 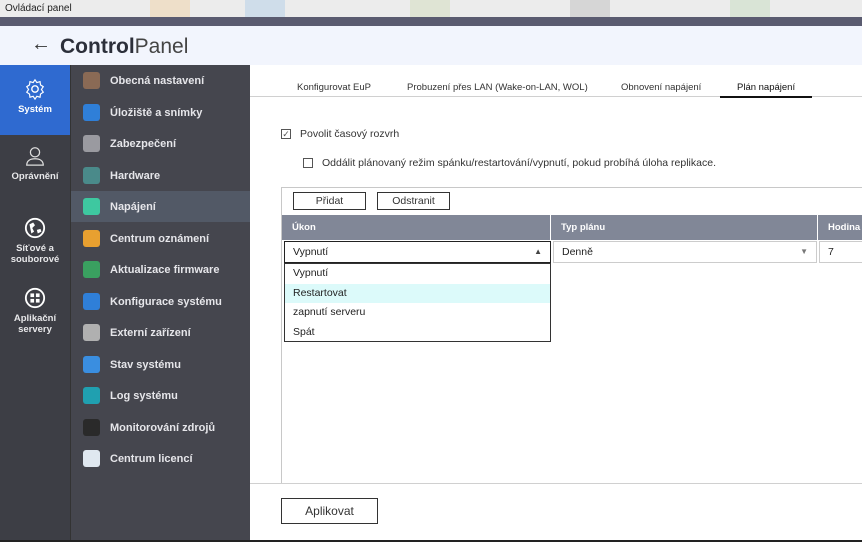 What do you see at coordinates (143, 143) in the screenshot?
I see `submenu-item-label: Zabezpečení` at bounding box center [143, 143].